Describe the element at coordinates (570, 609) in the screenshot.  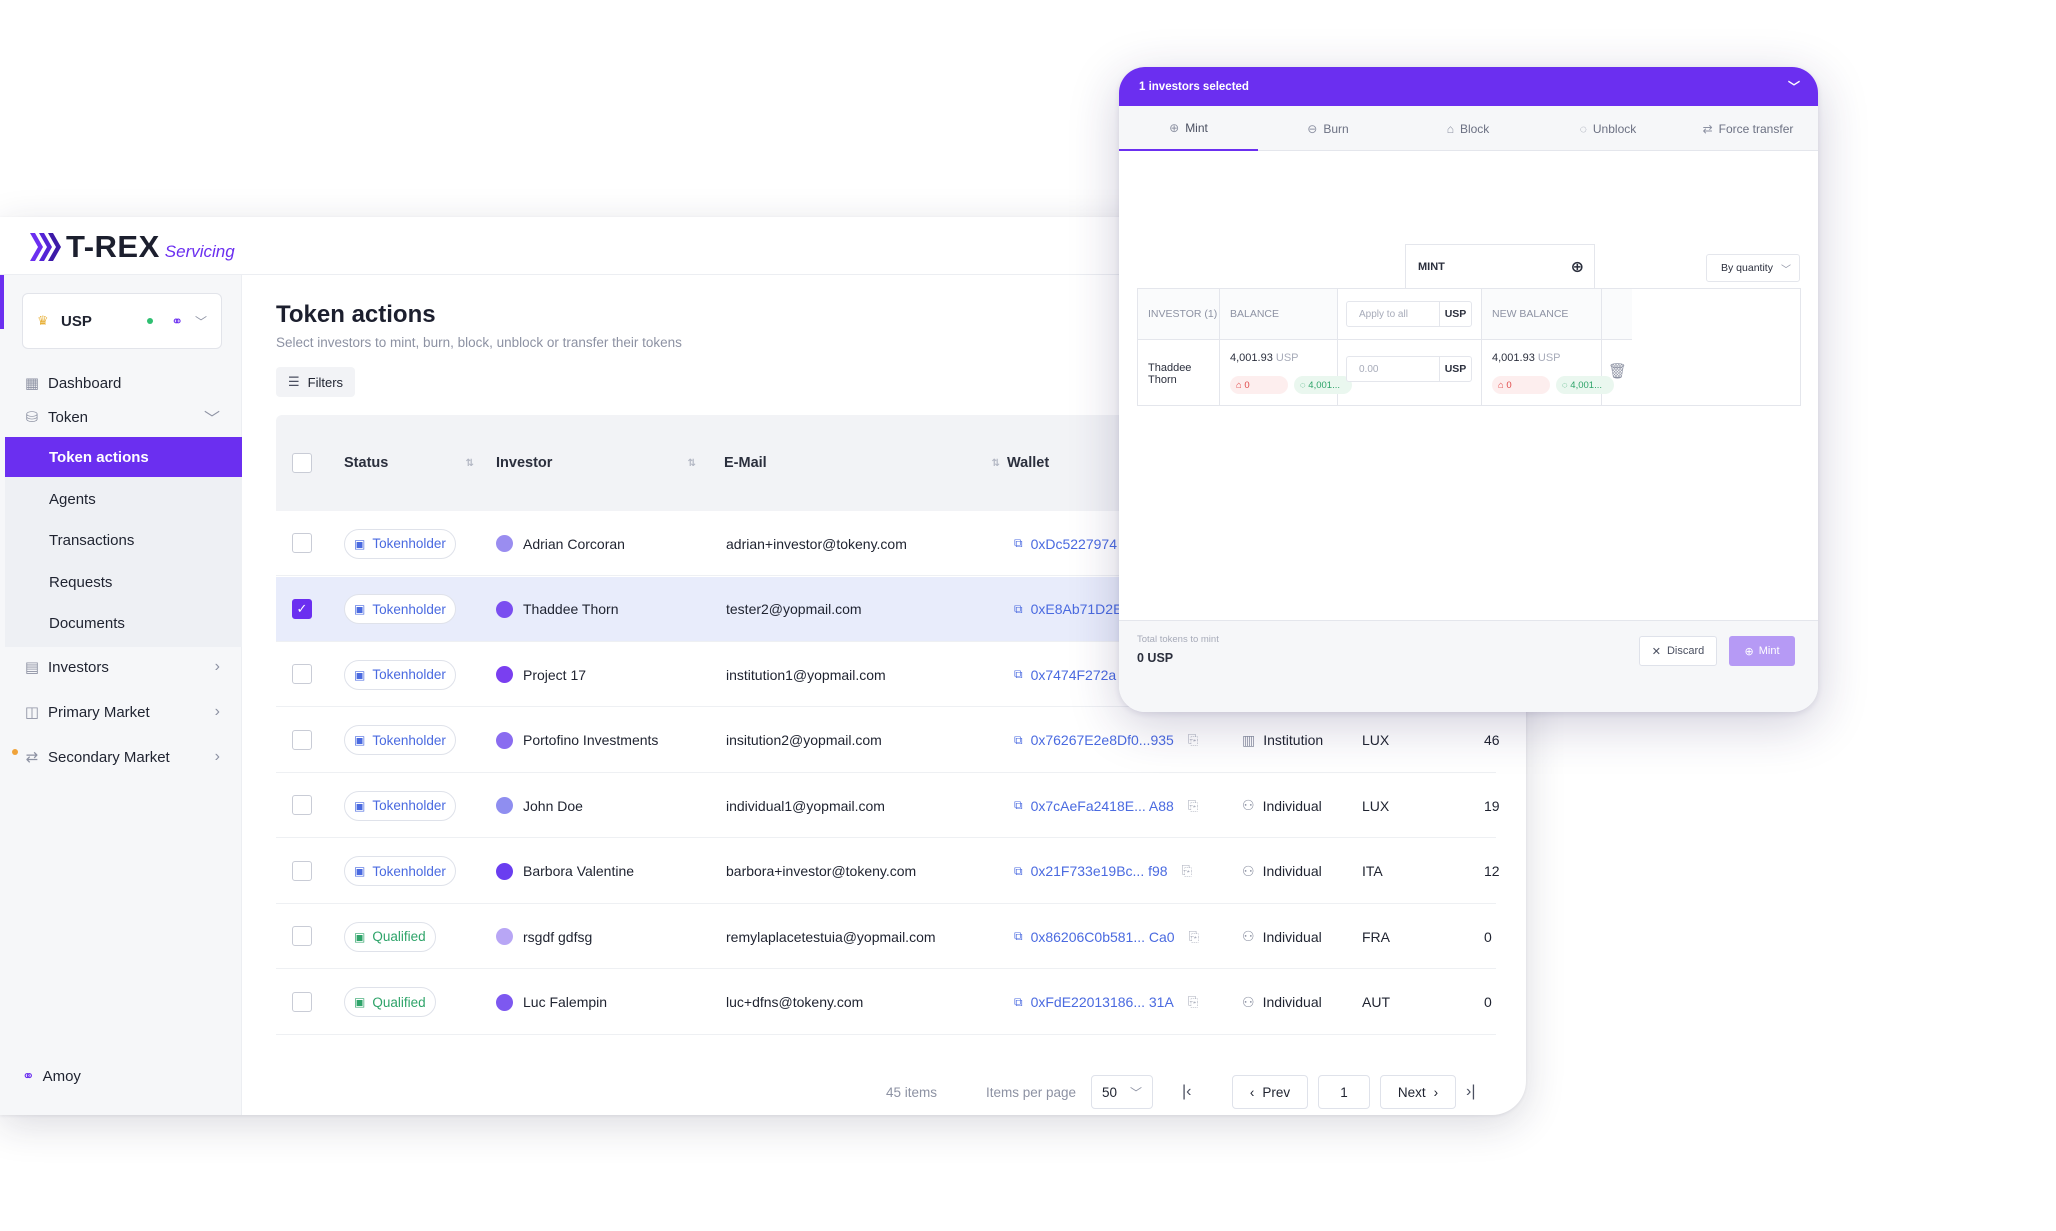
I see `investor-name: Thaddee Thorn` at that location.